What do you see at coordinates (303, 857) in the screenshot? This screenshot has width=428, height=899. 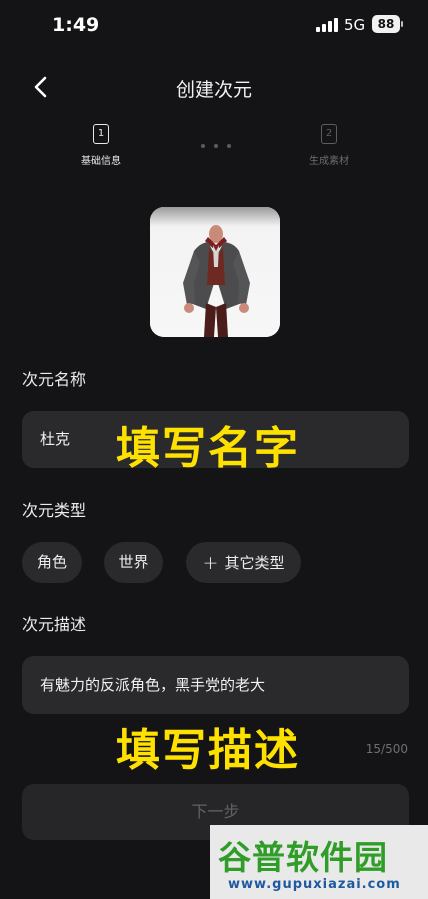 I see `watermark-logo: 谷普软件园` at bounding box center [303, 857].